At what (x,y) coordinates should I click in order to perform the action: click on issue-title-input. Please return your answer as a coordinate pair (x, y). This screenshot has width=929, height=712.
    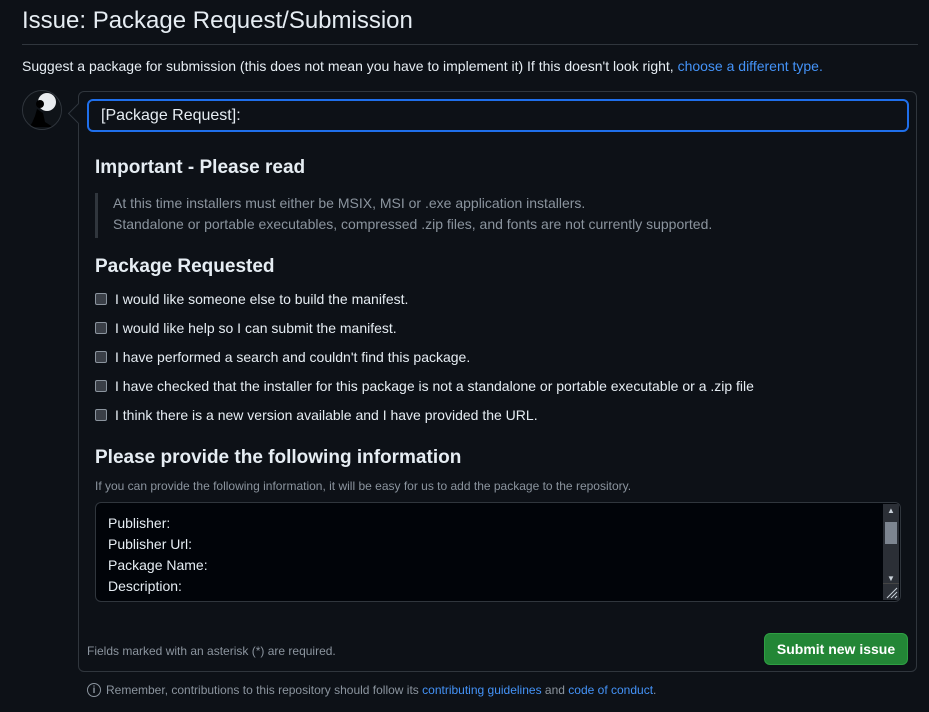
    Looking at the image, I should click on (498, 115).